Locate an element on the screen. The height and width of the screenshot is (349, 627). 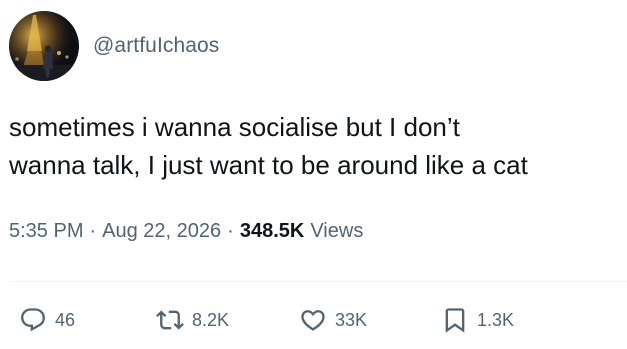
tweet-metadata: 5:35 PM · Aug 22, 2026 · 348.5K Views is located at coordinates (186, 231).